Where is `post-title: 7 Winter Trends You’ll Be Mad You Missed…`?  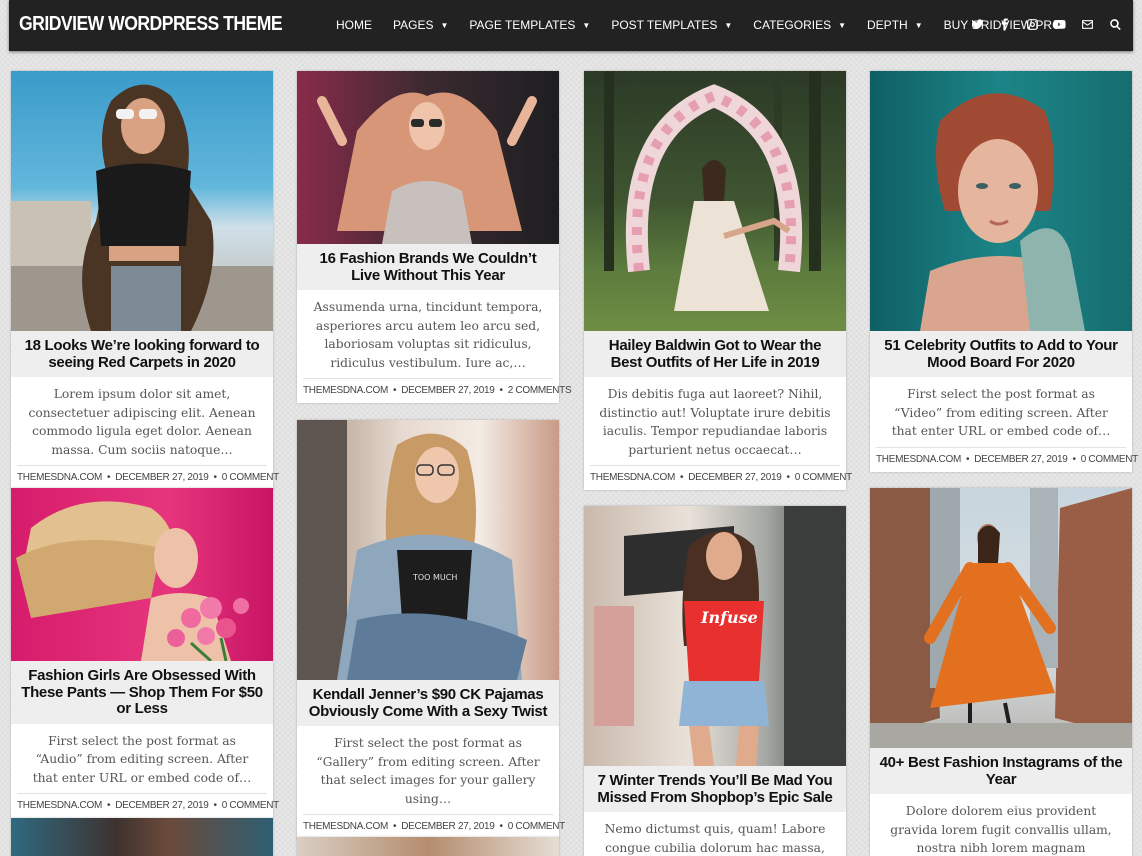
post-title: 7 Winter Trends You’ll Be Mad You Missed… is located at coordinates (715, 789).